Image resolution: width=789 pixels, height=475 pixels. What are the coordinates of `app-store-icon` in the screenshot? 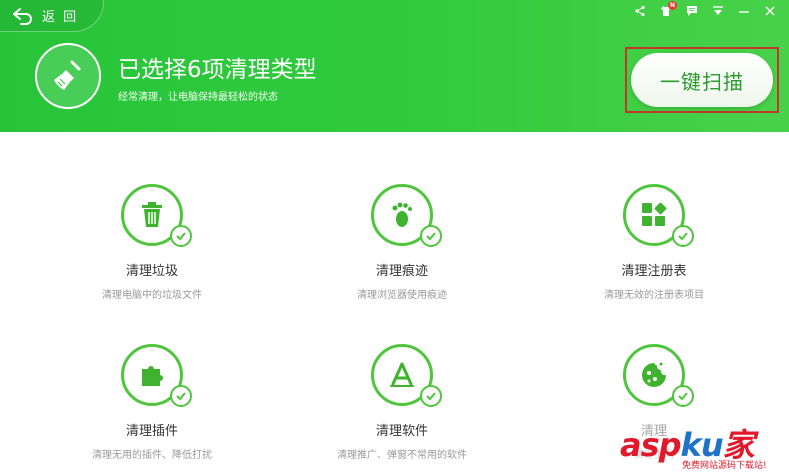 It's located at (406, 375).